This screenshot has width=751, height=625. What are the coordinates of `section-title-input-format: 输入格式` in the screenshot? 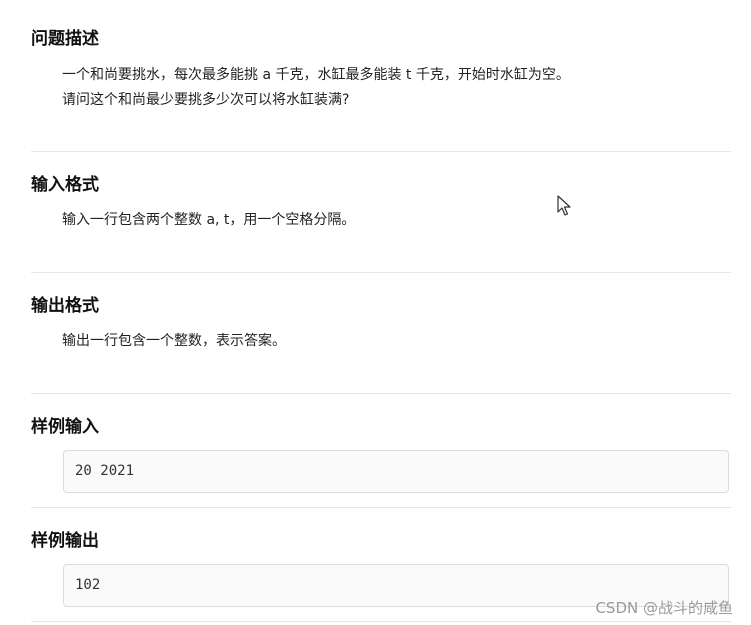 It's located at (65, 185).